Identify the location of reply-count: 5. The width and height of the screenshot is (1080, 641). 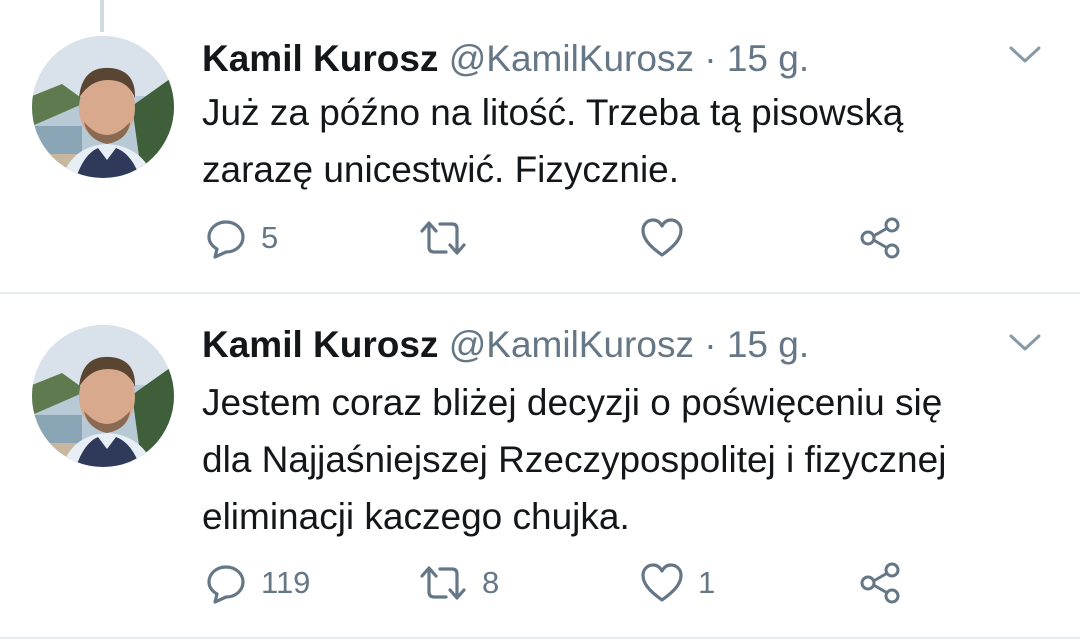
(270, 237).